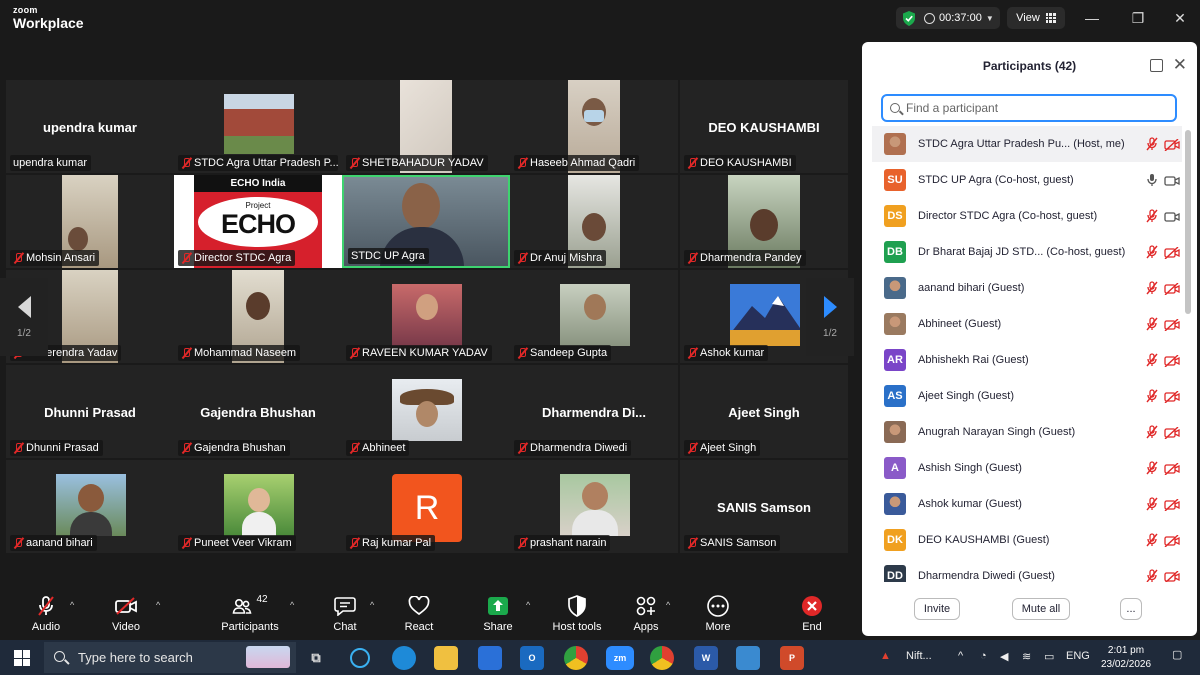 The image size is (1200, 675). What do you see at coordinates (937, 609) in the screenshot?
I see `invite-button: Invite` at bounding box center [937, 609].